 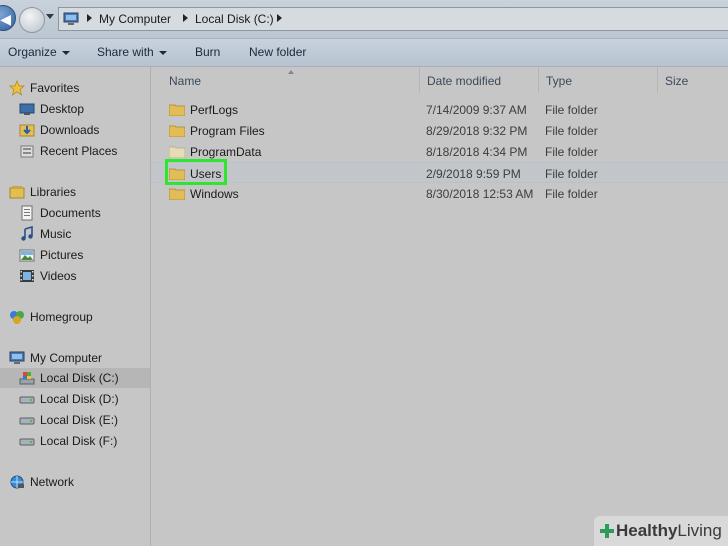 I want to click on sidebar-item-label: Desktop, so click(x=62, y=109).